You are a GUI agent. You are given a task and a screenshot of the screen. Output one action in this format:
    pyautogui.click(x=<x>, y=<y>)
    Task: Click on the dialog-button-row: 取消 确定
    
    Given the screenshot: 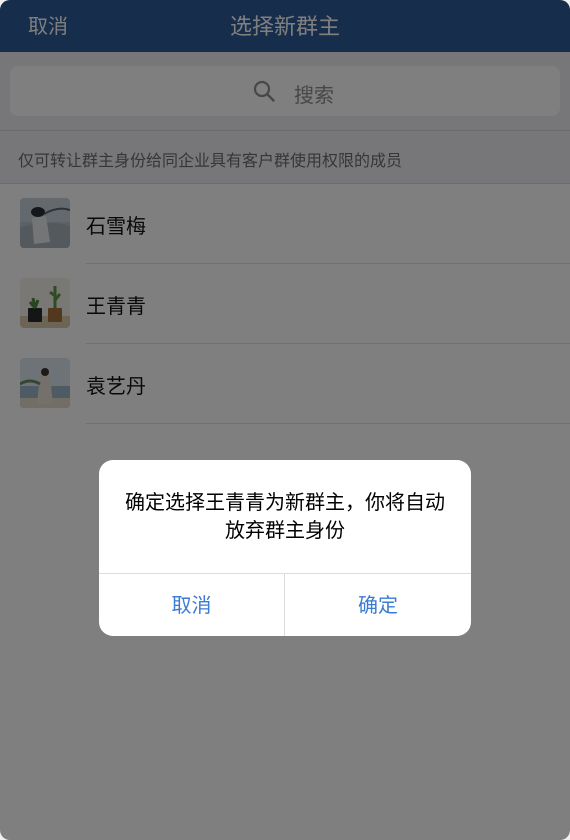 What is the action you would take?
    pyautogui.click(x=285, y=604)
    